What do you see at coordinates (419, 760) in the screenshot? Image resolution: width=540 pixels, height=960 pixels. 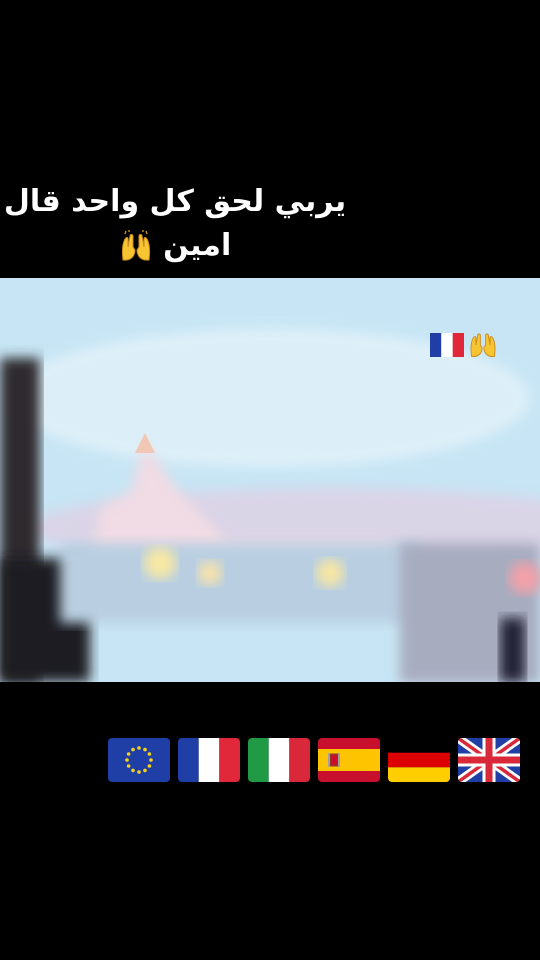 I see `germany-flag-icon` at bounding box center [419, 760].